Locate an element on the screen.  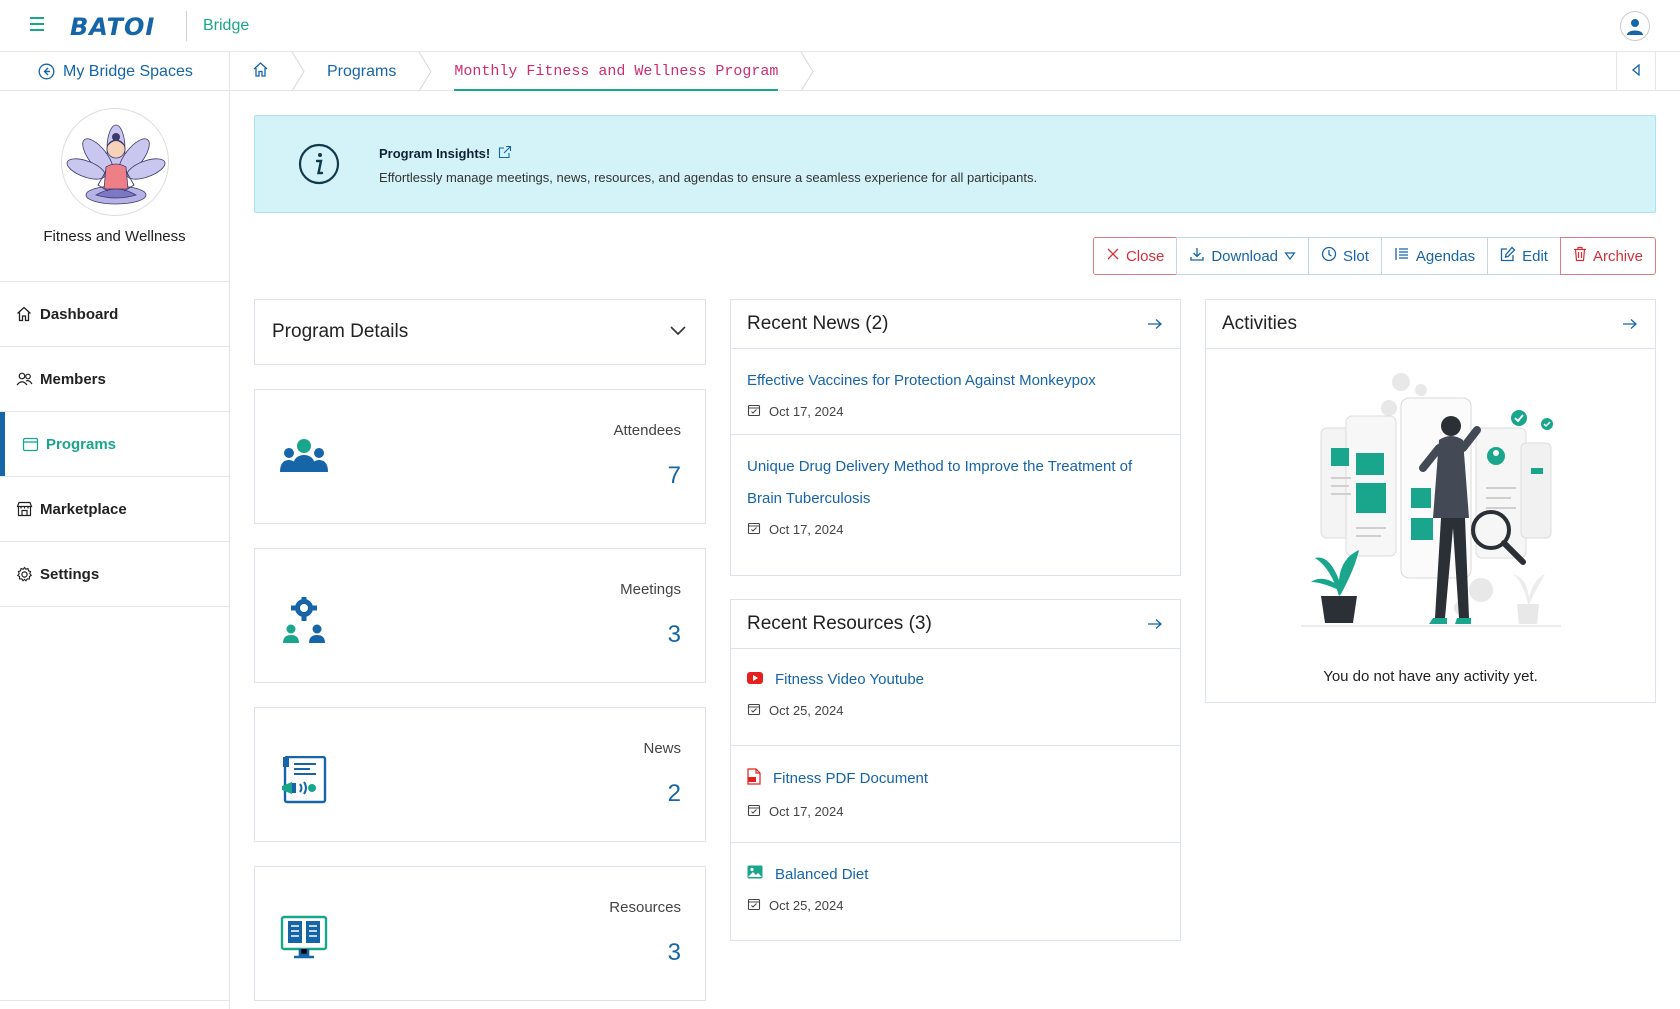
stat-label: Resources is located at coordinates (645, 907).